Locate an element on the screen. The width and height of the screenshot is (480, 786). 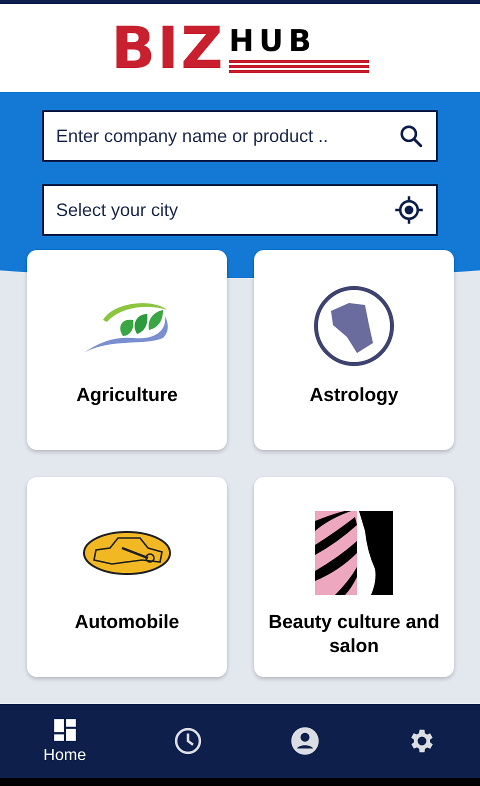
car-icon is located at coordinates (127, 553).